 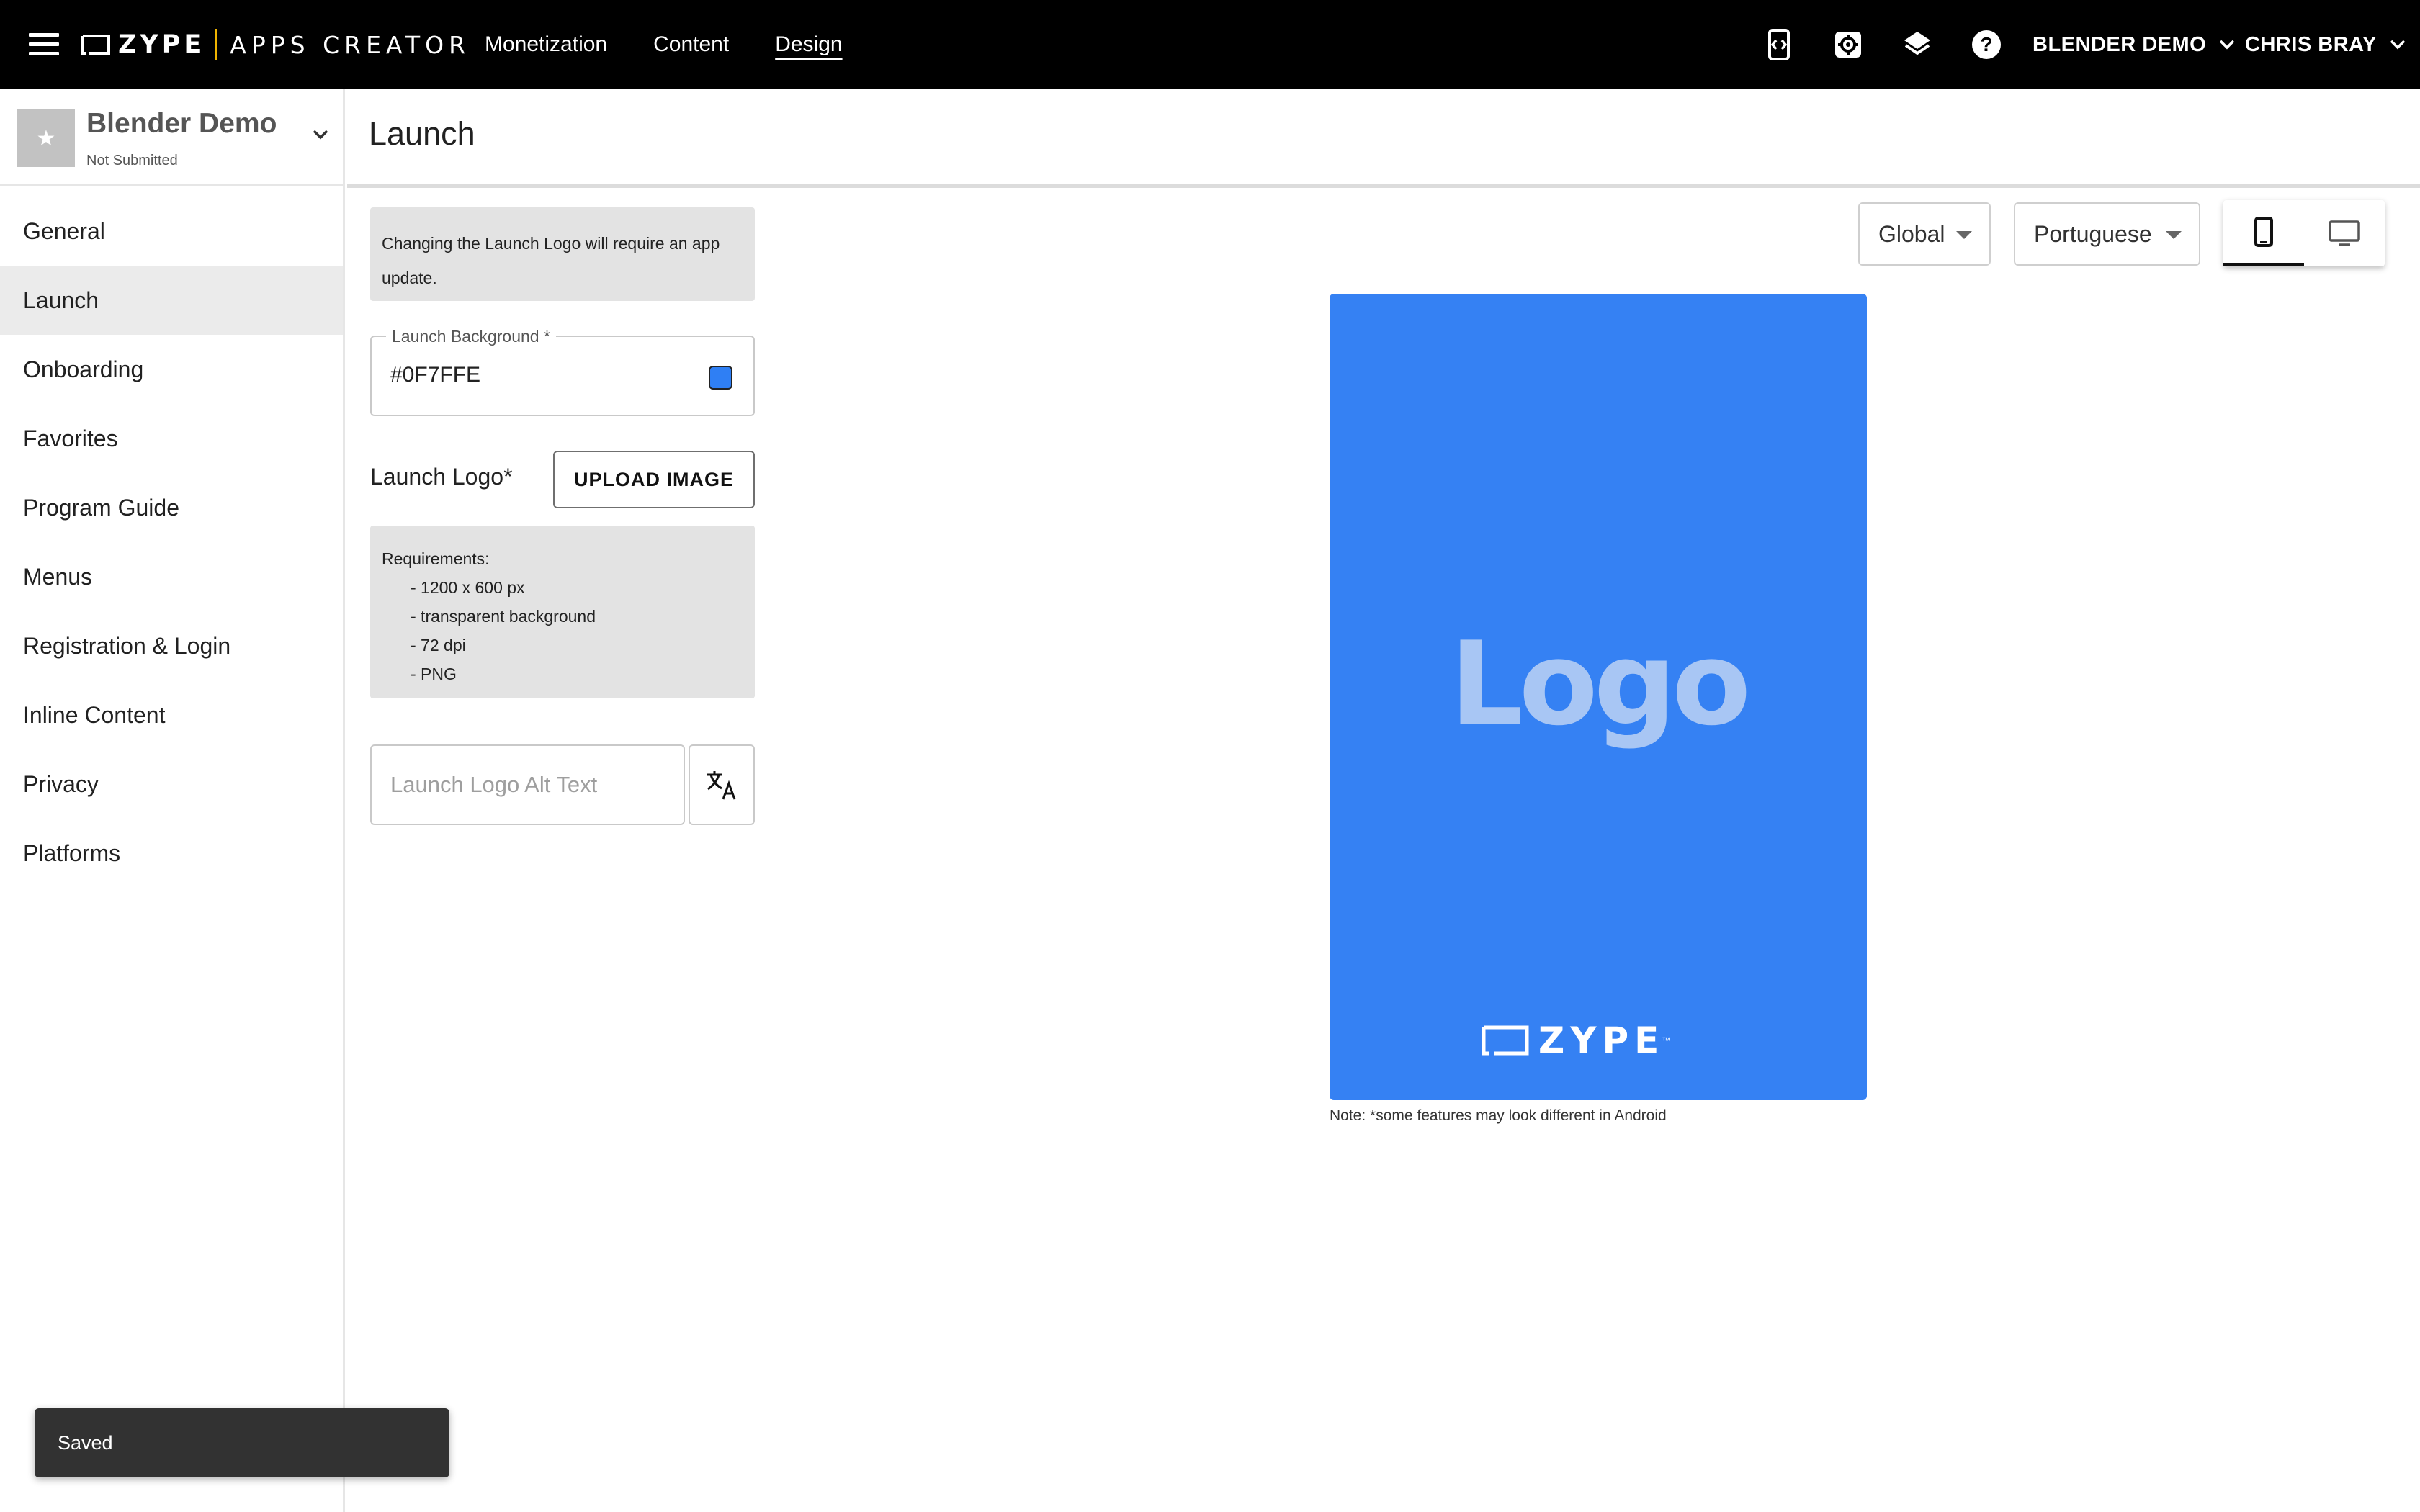 I want to click on preview-brand-logo: ZYPE ™, so click(x=1575, y=1040).